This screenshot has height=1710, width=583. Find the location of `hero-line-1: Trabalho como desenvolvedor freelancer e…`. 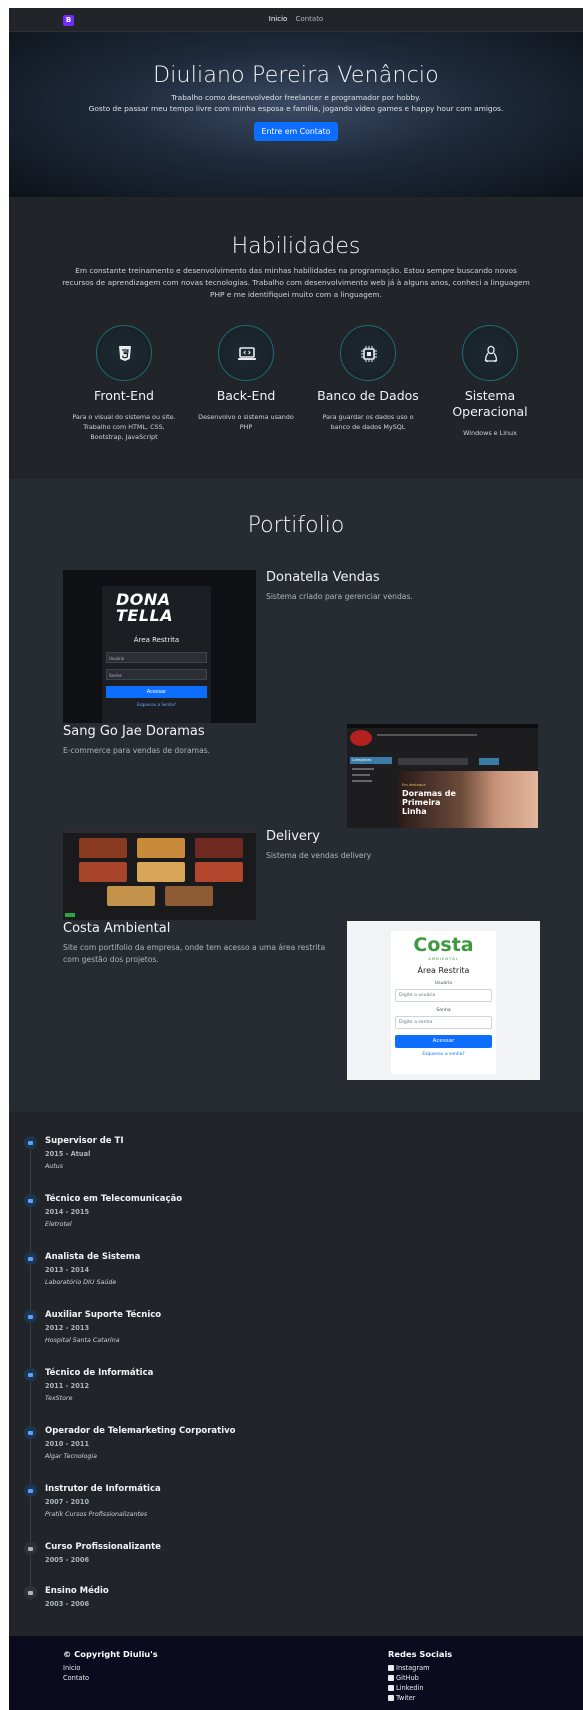

hero-line-1: Trabalho como desenvolvedor freelancer e… is located at coordinates (296, 97).